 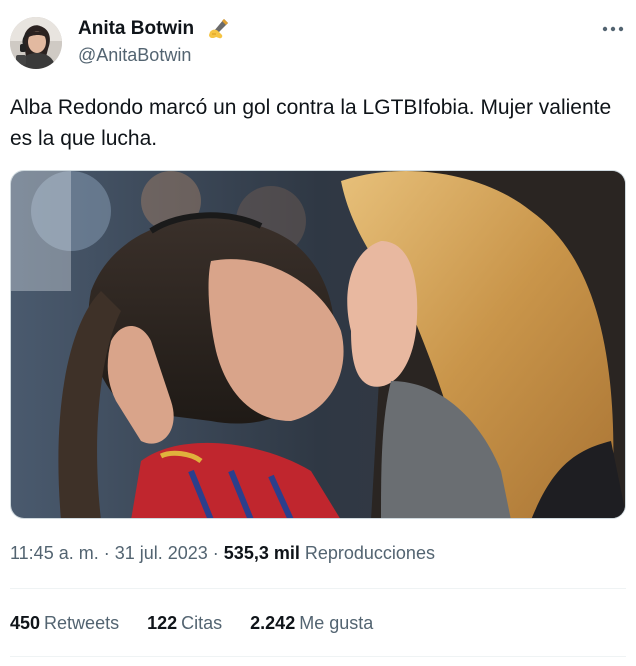 What do you see at coordinates (161, 553) in the screenshot?
I see `tweet-date: 31 jul. 2023` at bounding box center [161, 553].